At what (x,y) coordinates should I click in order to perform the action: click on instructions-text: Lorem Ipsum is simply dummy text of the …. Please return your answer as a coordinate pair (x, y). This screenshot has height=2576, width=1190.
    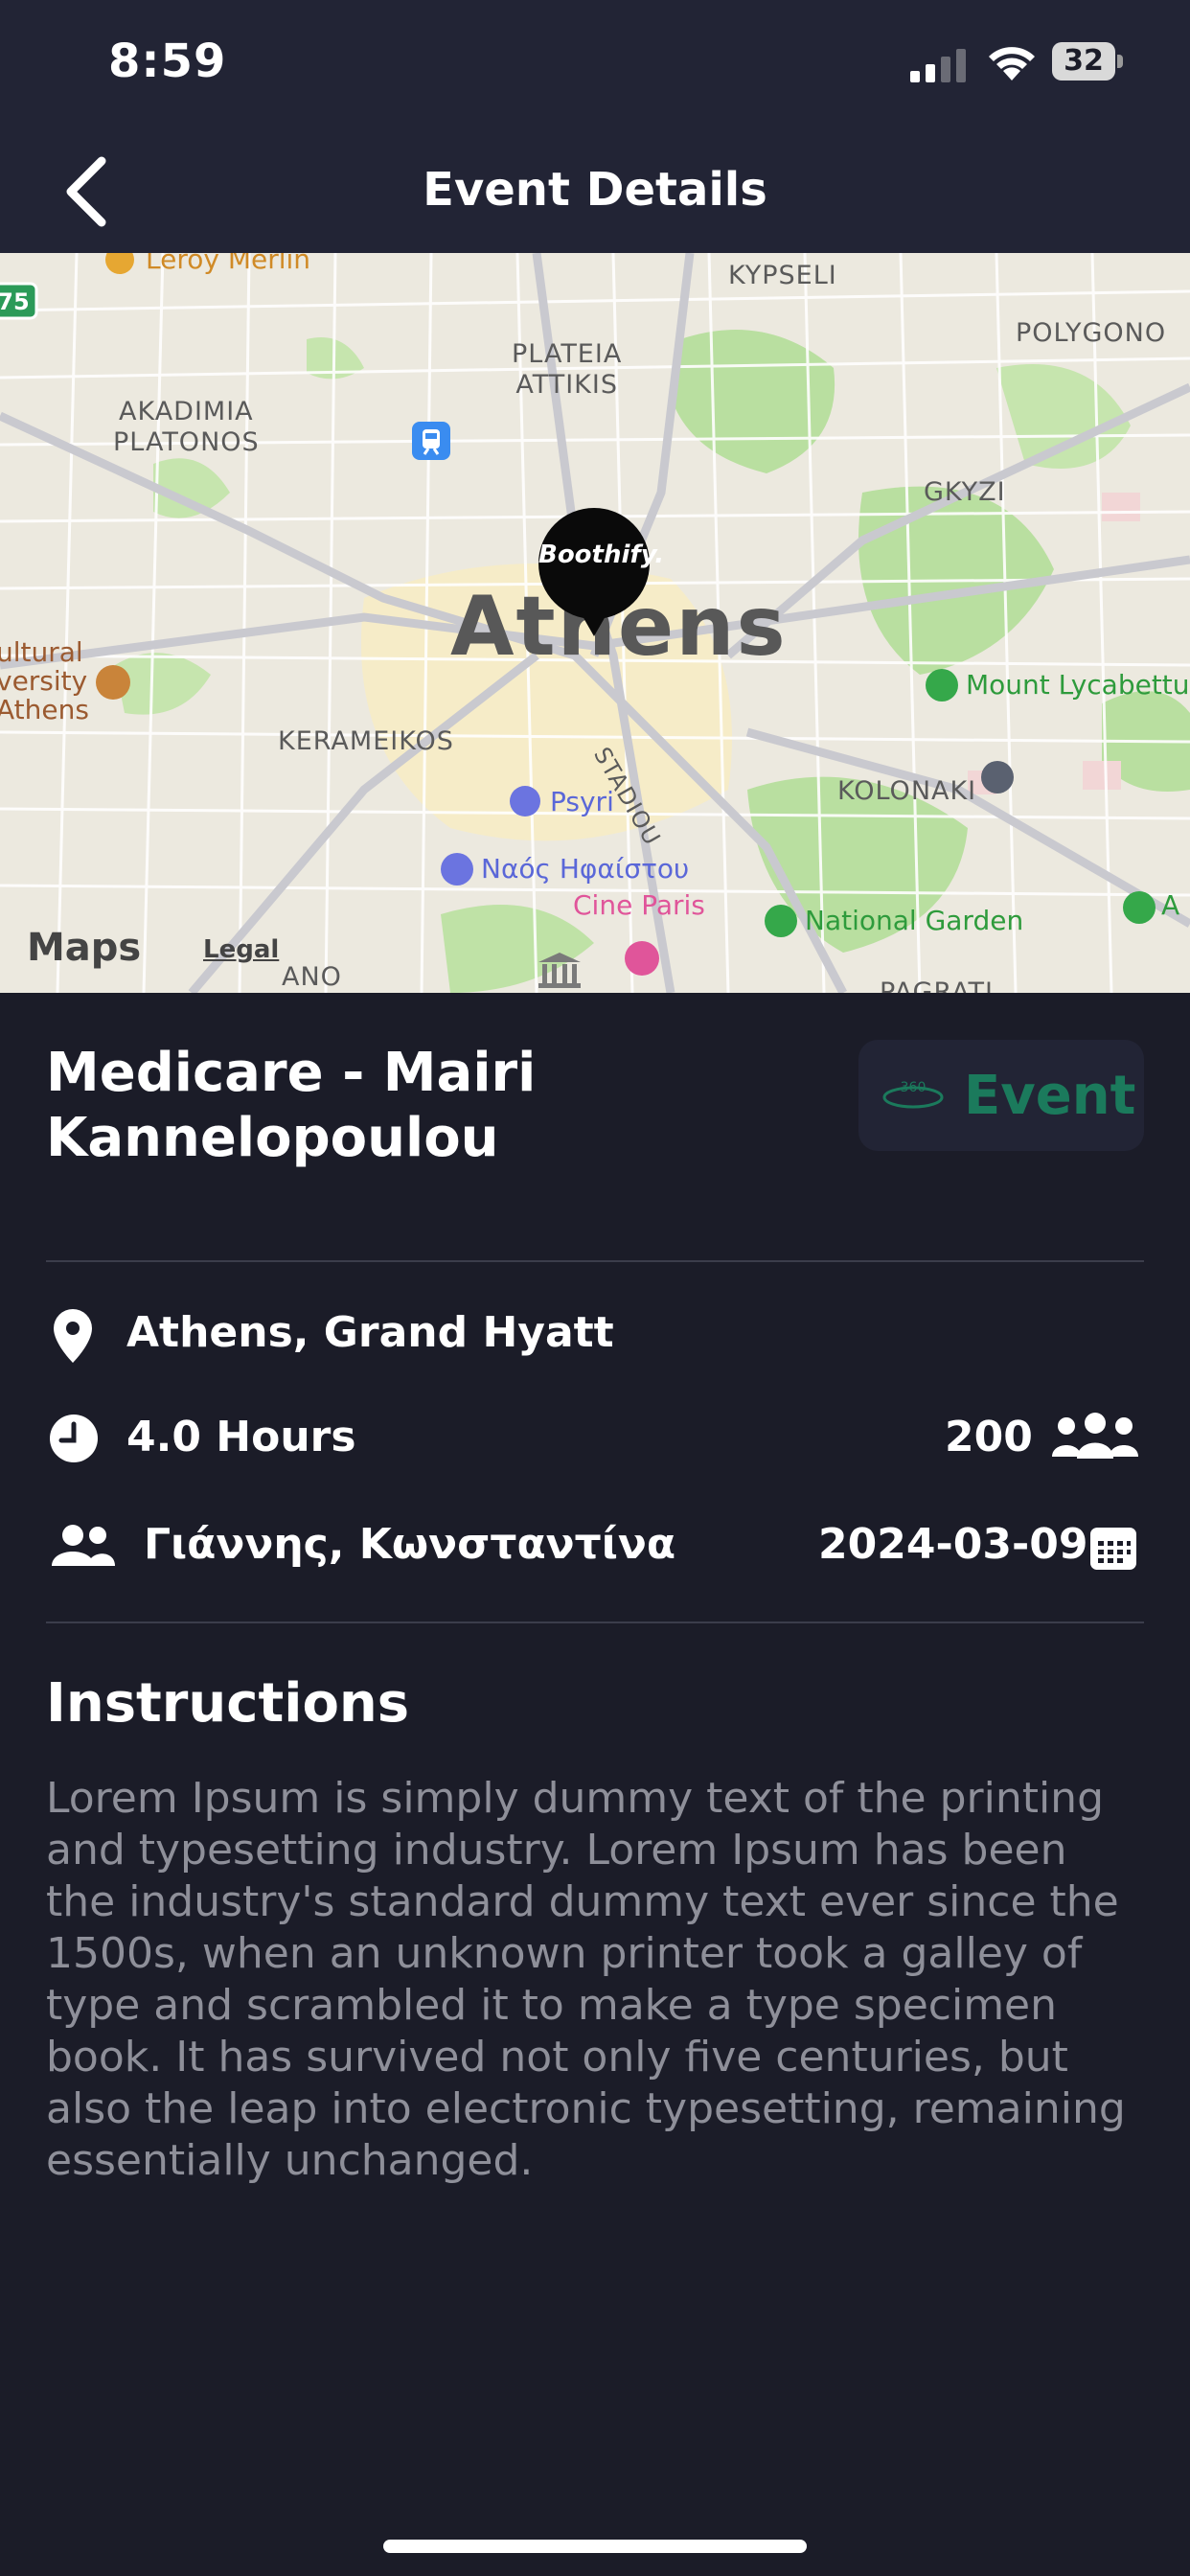
    Looking at the image, I should click on (586, 1980).